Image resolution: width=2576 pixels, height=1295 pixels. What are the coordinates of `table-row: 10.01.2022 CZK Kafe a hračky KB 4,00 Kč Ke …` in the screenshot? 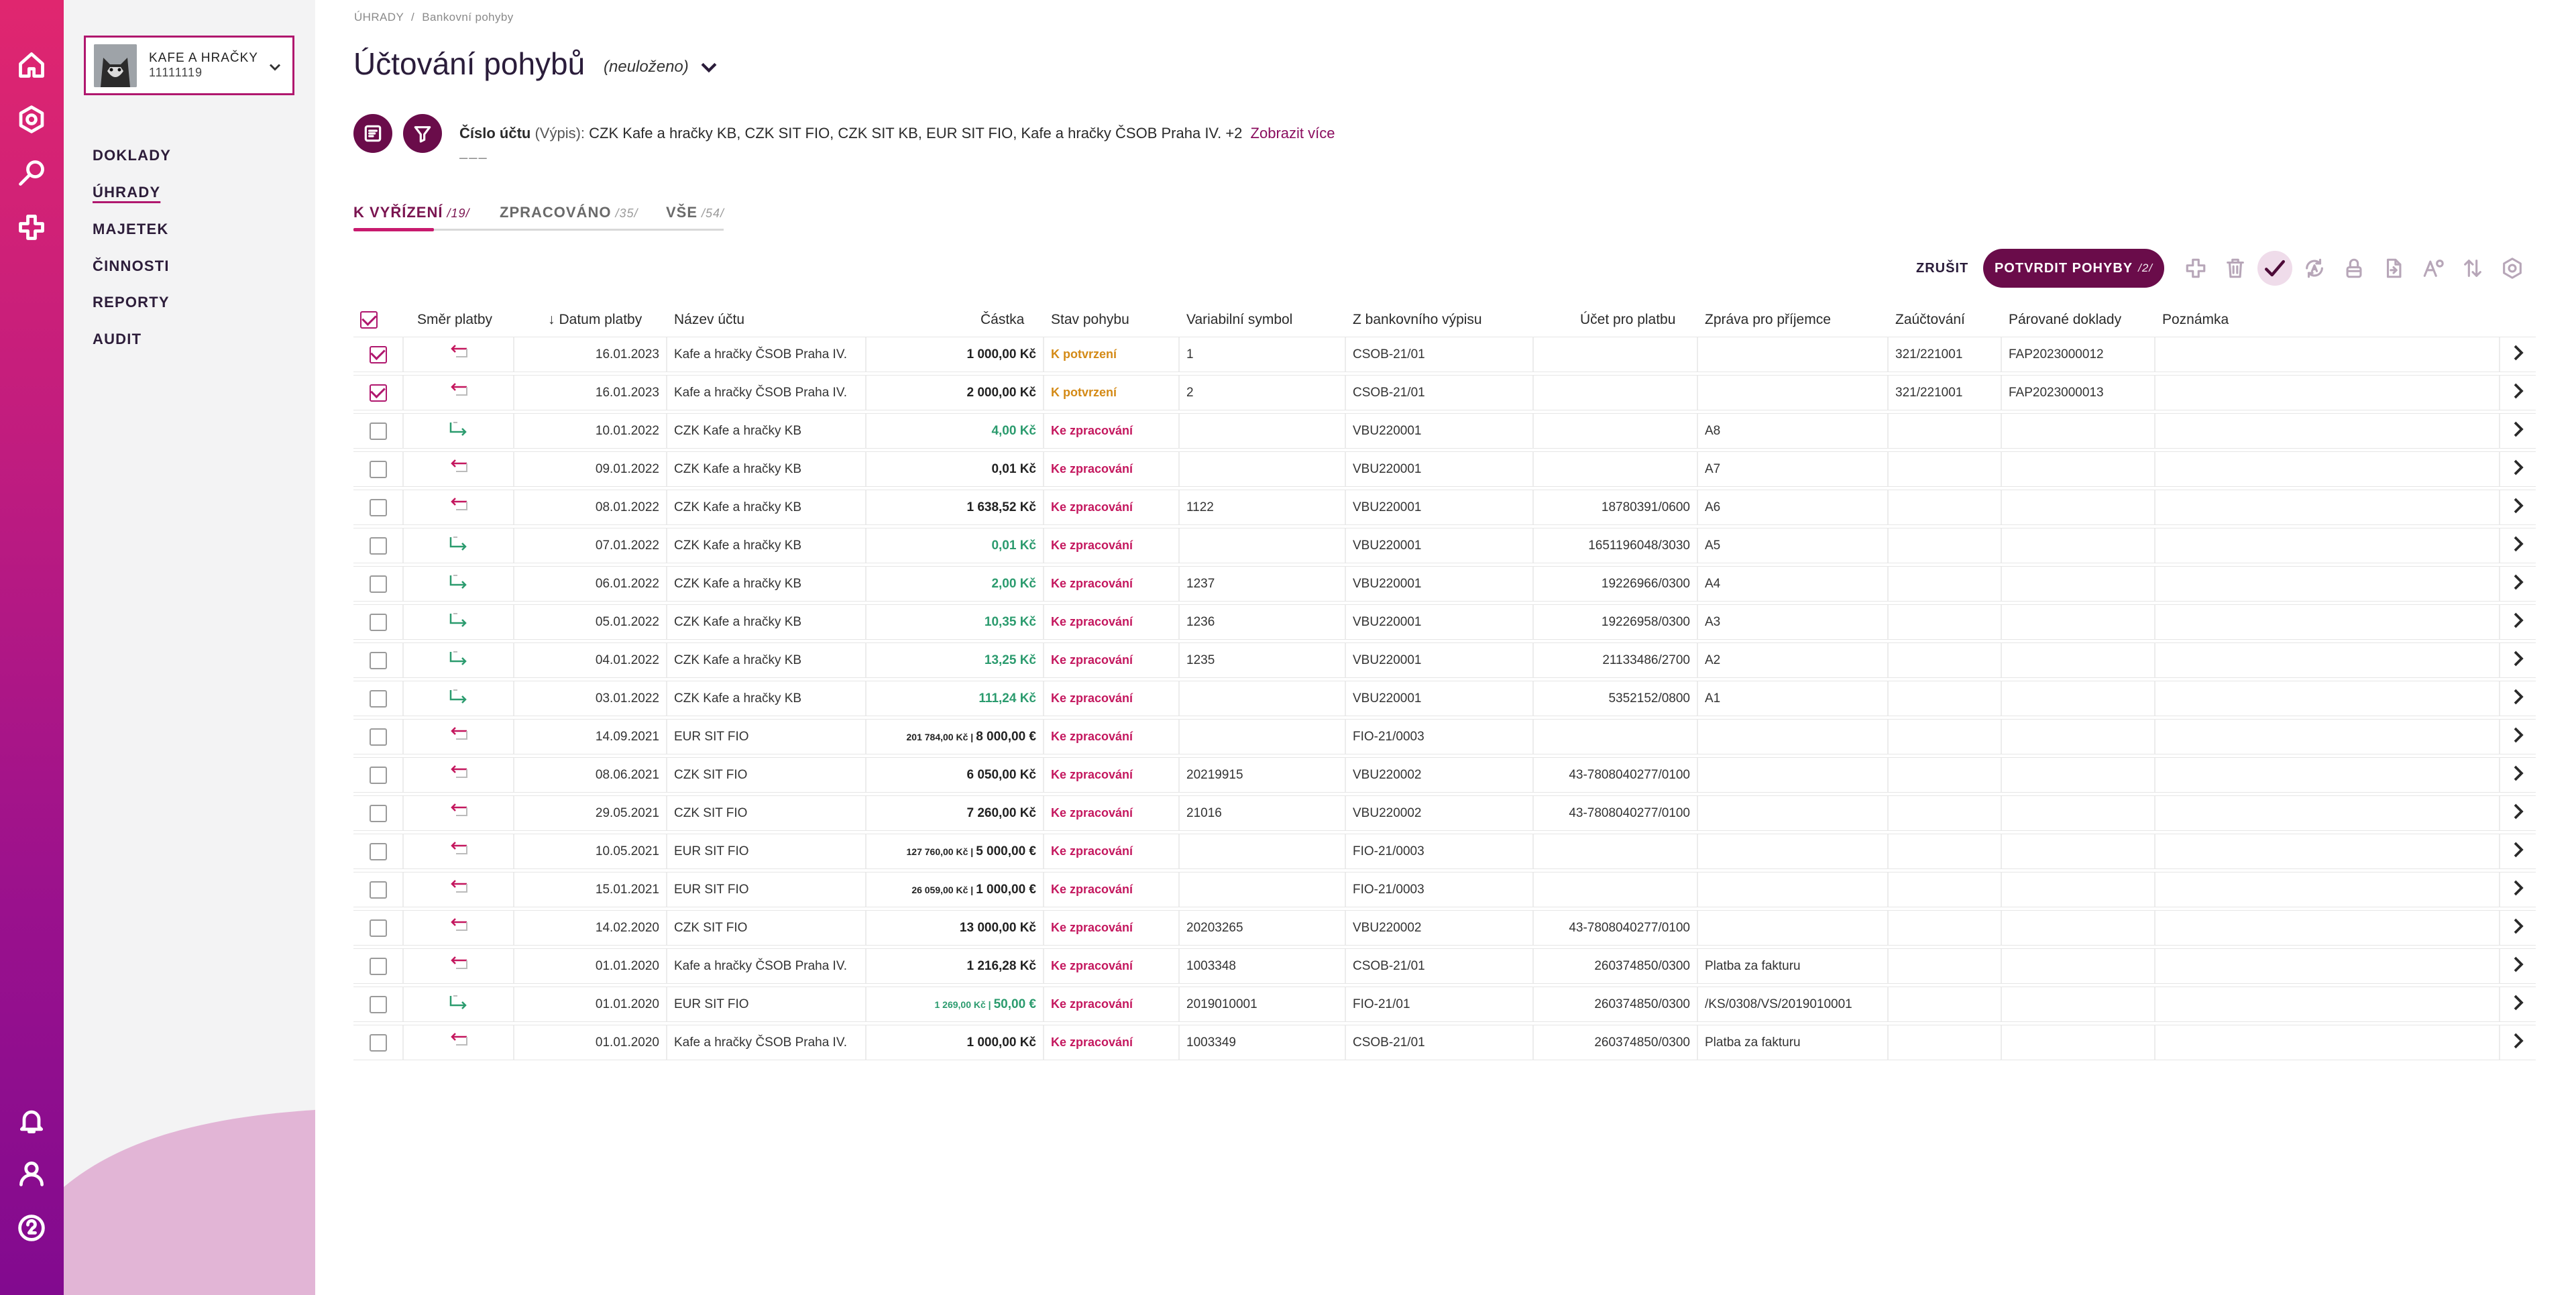 It's located at (1444, 431).